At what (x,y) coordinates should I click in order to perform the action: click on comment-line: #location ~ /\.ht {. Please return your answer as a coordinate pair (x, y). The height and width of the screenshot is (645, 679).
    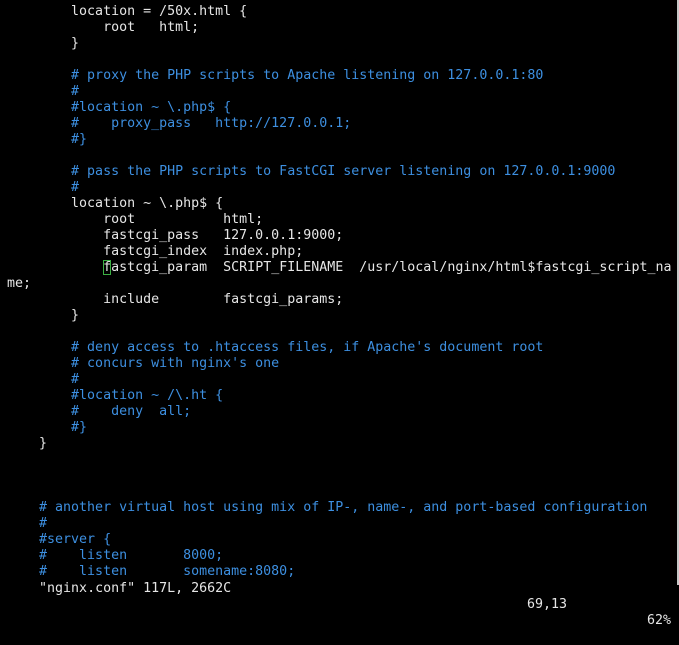
    Looking at the image, I should click on (115, 395).